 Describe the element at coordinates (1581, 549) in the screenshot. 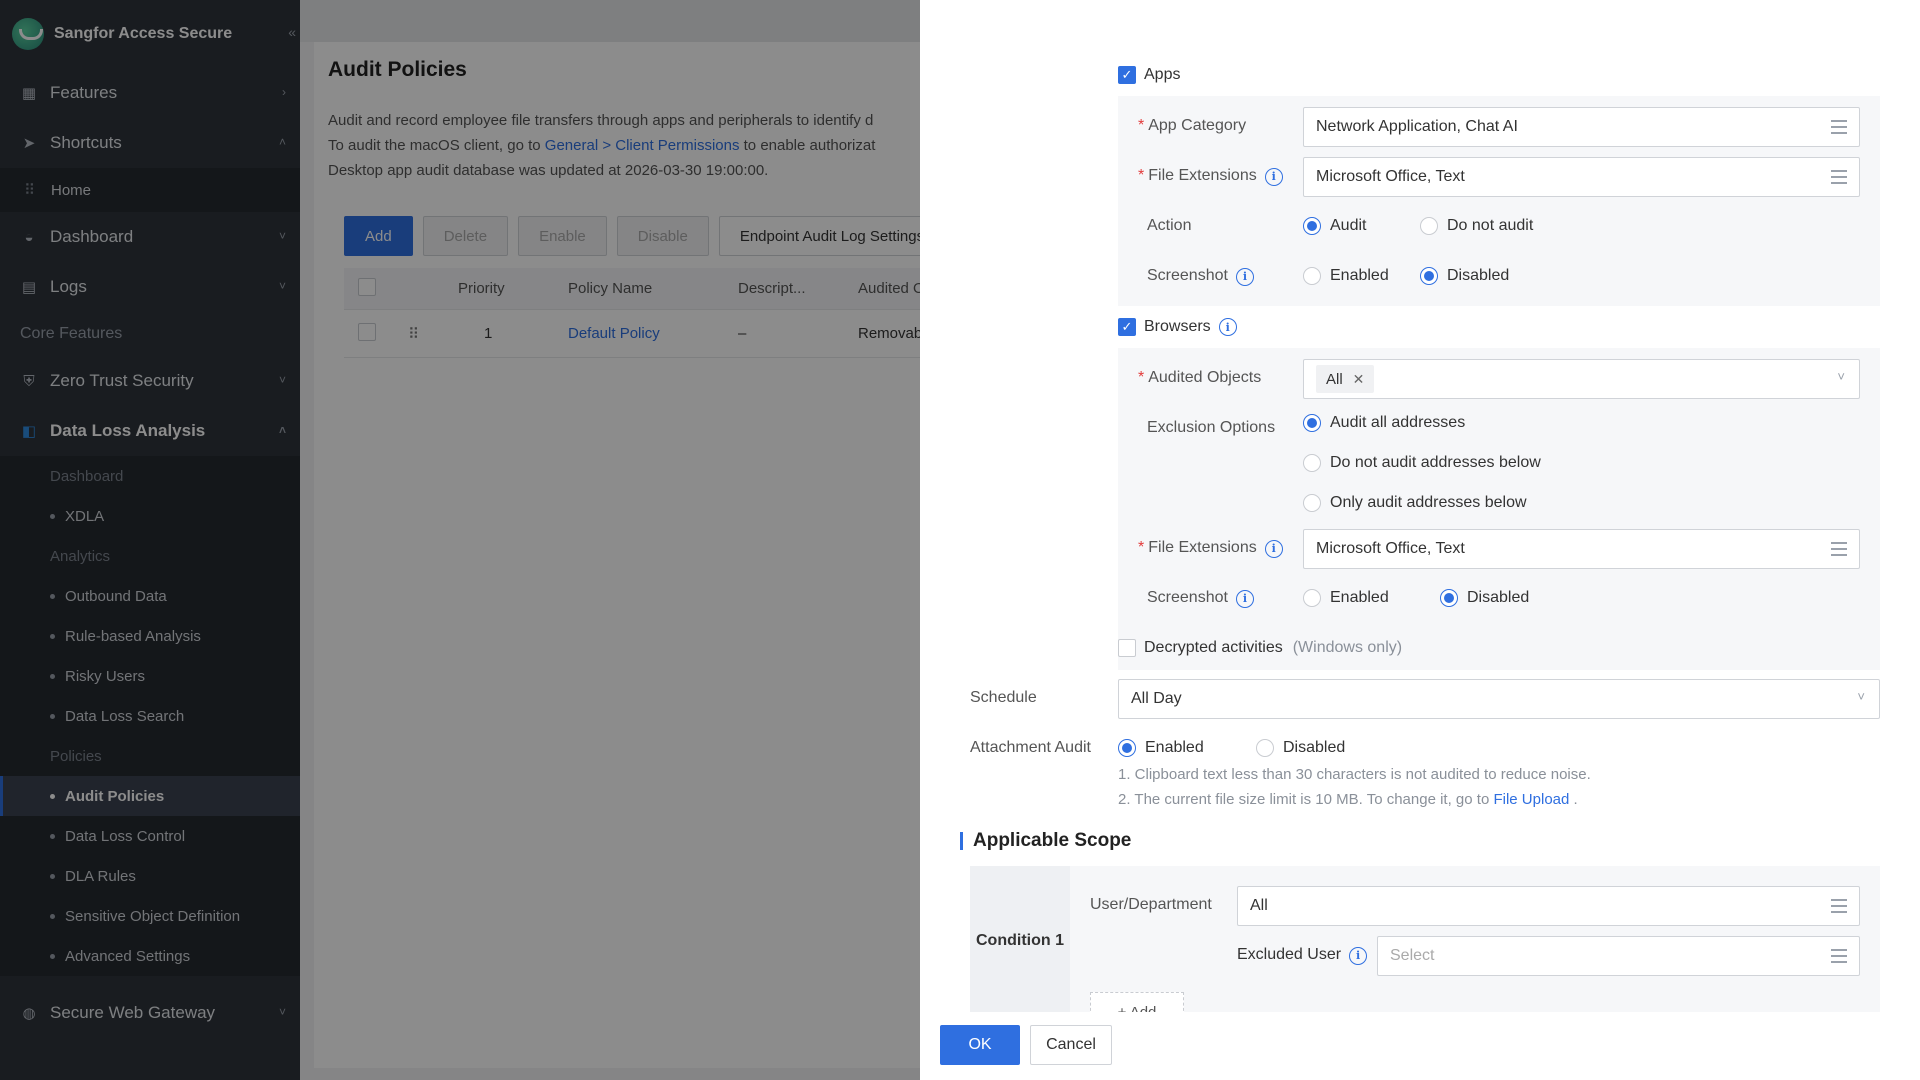

I see `browsers-file-ext-field: Microsoft Office, Text` at that location.